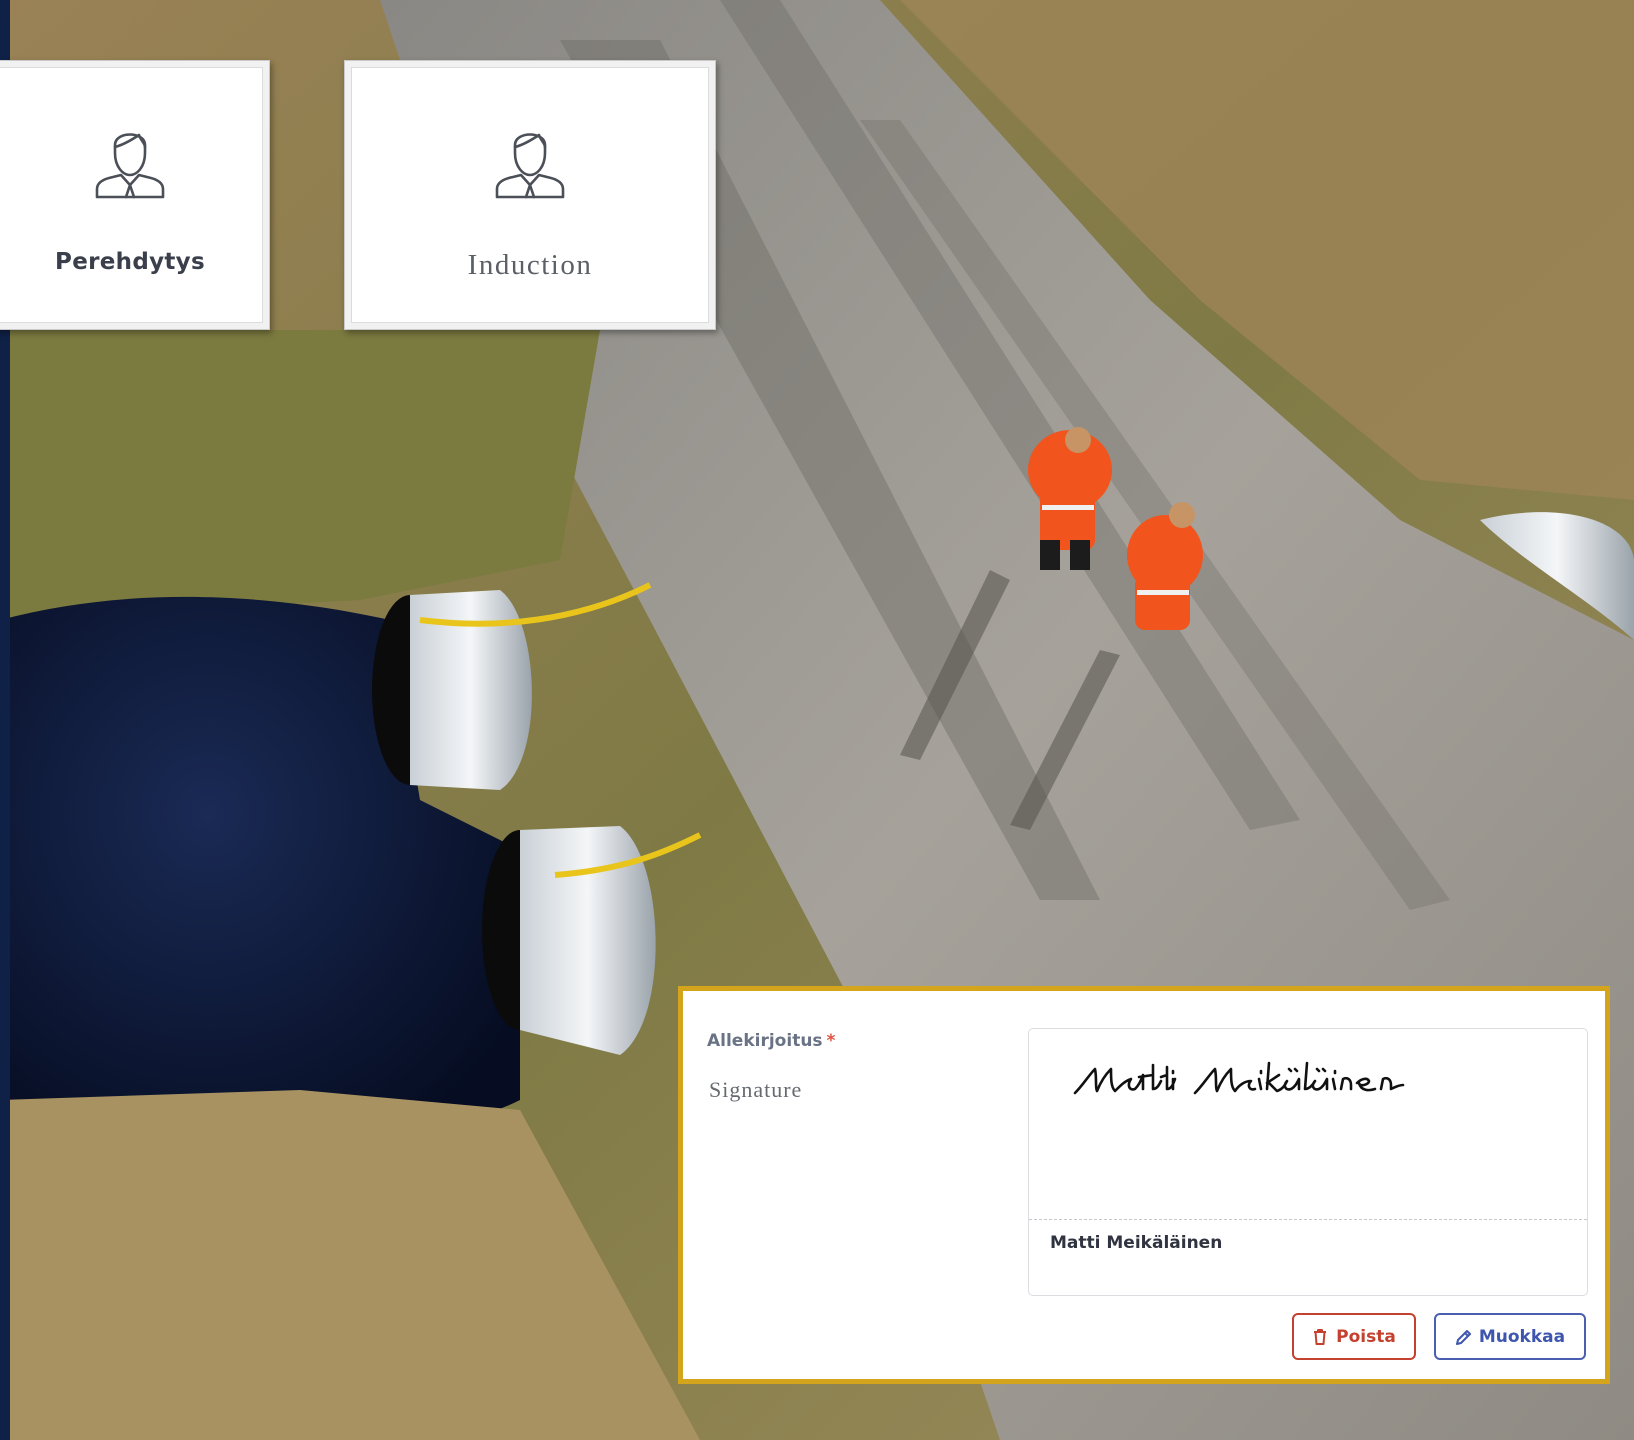 This screenshot has width=1634, height=1440. What do you see at coordinates (130, 262) in the screenshot?
I see `tile-label: Perehdytys` at bounding box center [130, 262].